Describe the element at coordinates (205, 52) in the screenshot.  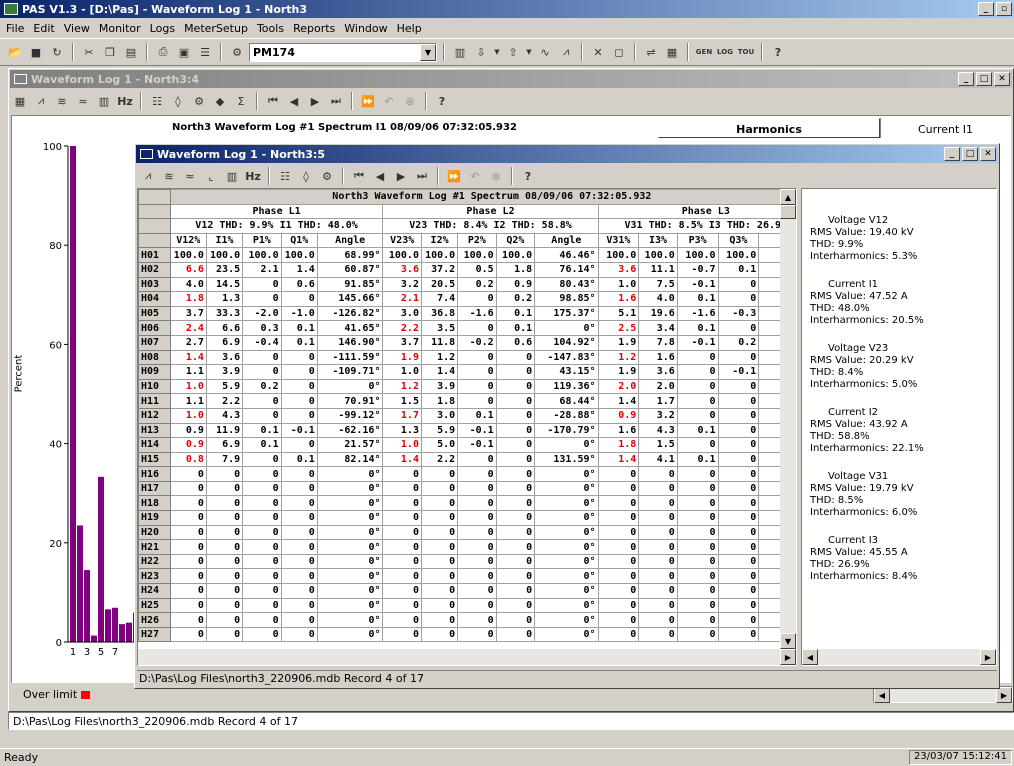
I see `properties-icon: ☰` at that location.